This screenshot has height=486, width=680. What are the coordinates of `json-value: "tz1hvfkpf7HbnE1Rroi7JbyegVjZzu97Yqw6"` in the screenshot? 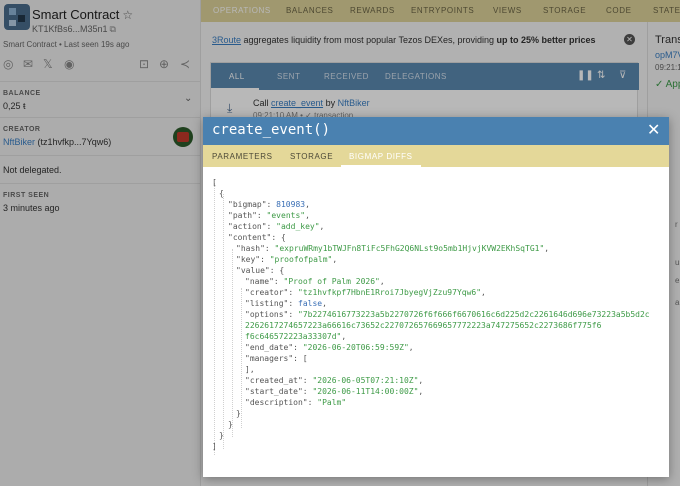 It's located at (390, 292).